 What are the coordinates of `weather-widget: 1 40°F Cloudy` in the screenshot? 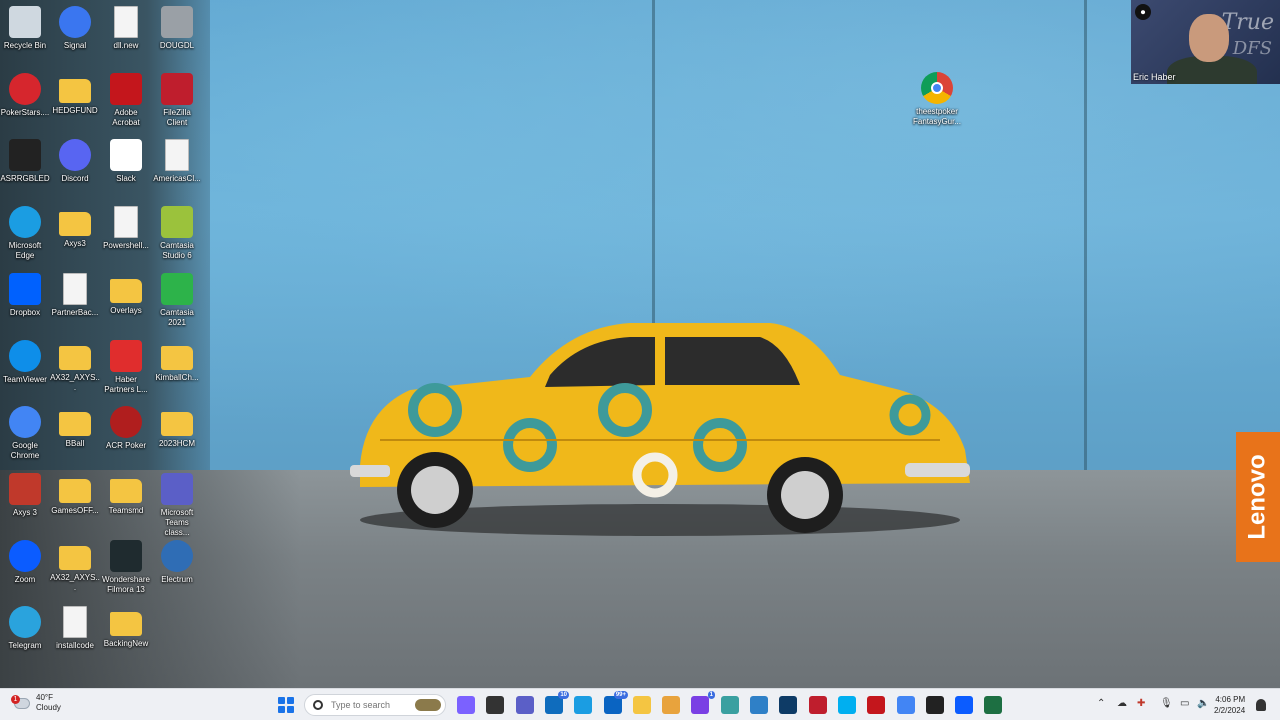 It's located at (36, 703).